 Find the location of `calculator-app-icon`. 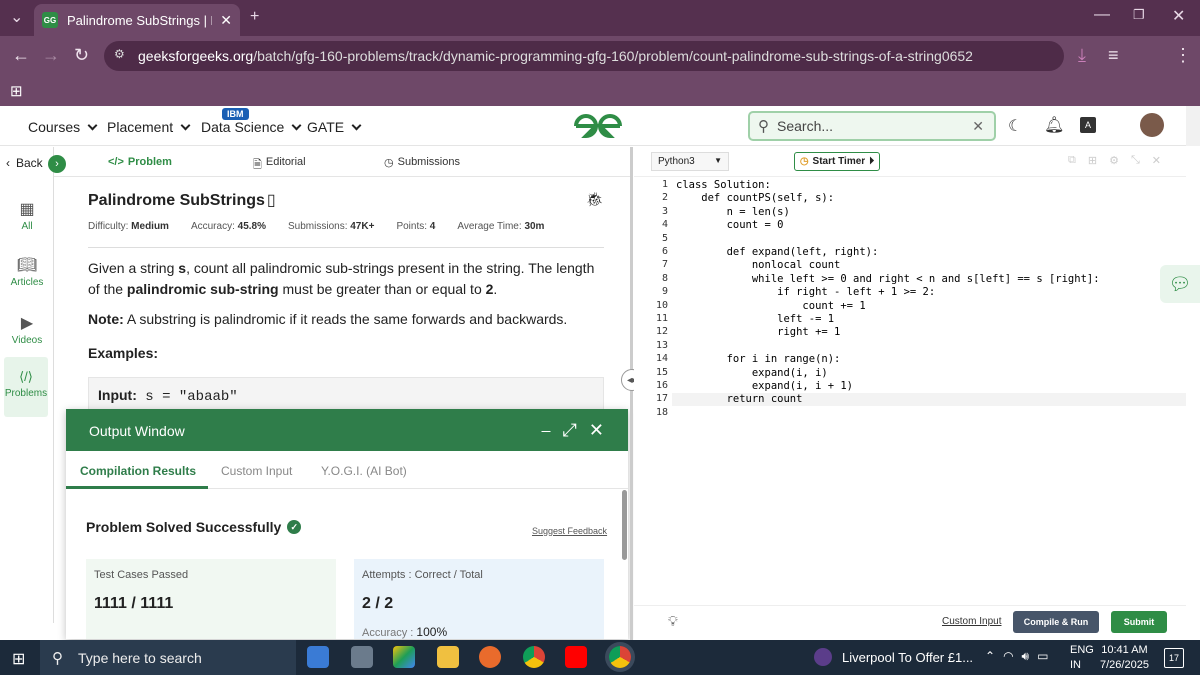

calculator-app-icon is located at coordinates (362, 657).